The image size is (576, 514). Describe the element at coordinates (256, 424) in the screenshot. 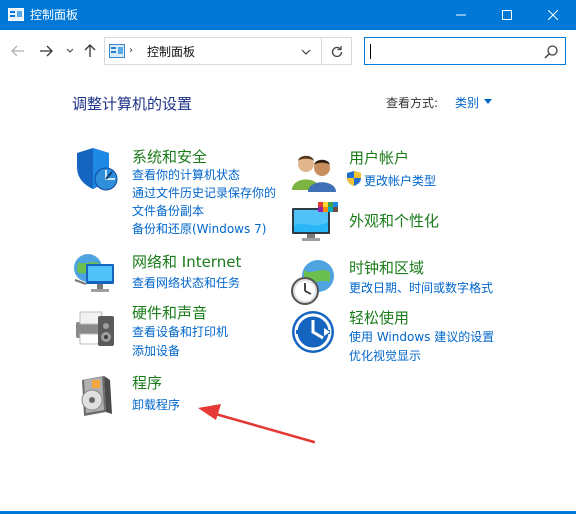

I see `annotation-arrow-icon` at that location.